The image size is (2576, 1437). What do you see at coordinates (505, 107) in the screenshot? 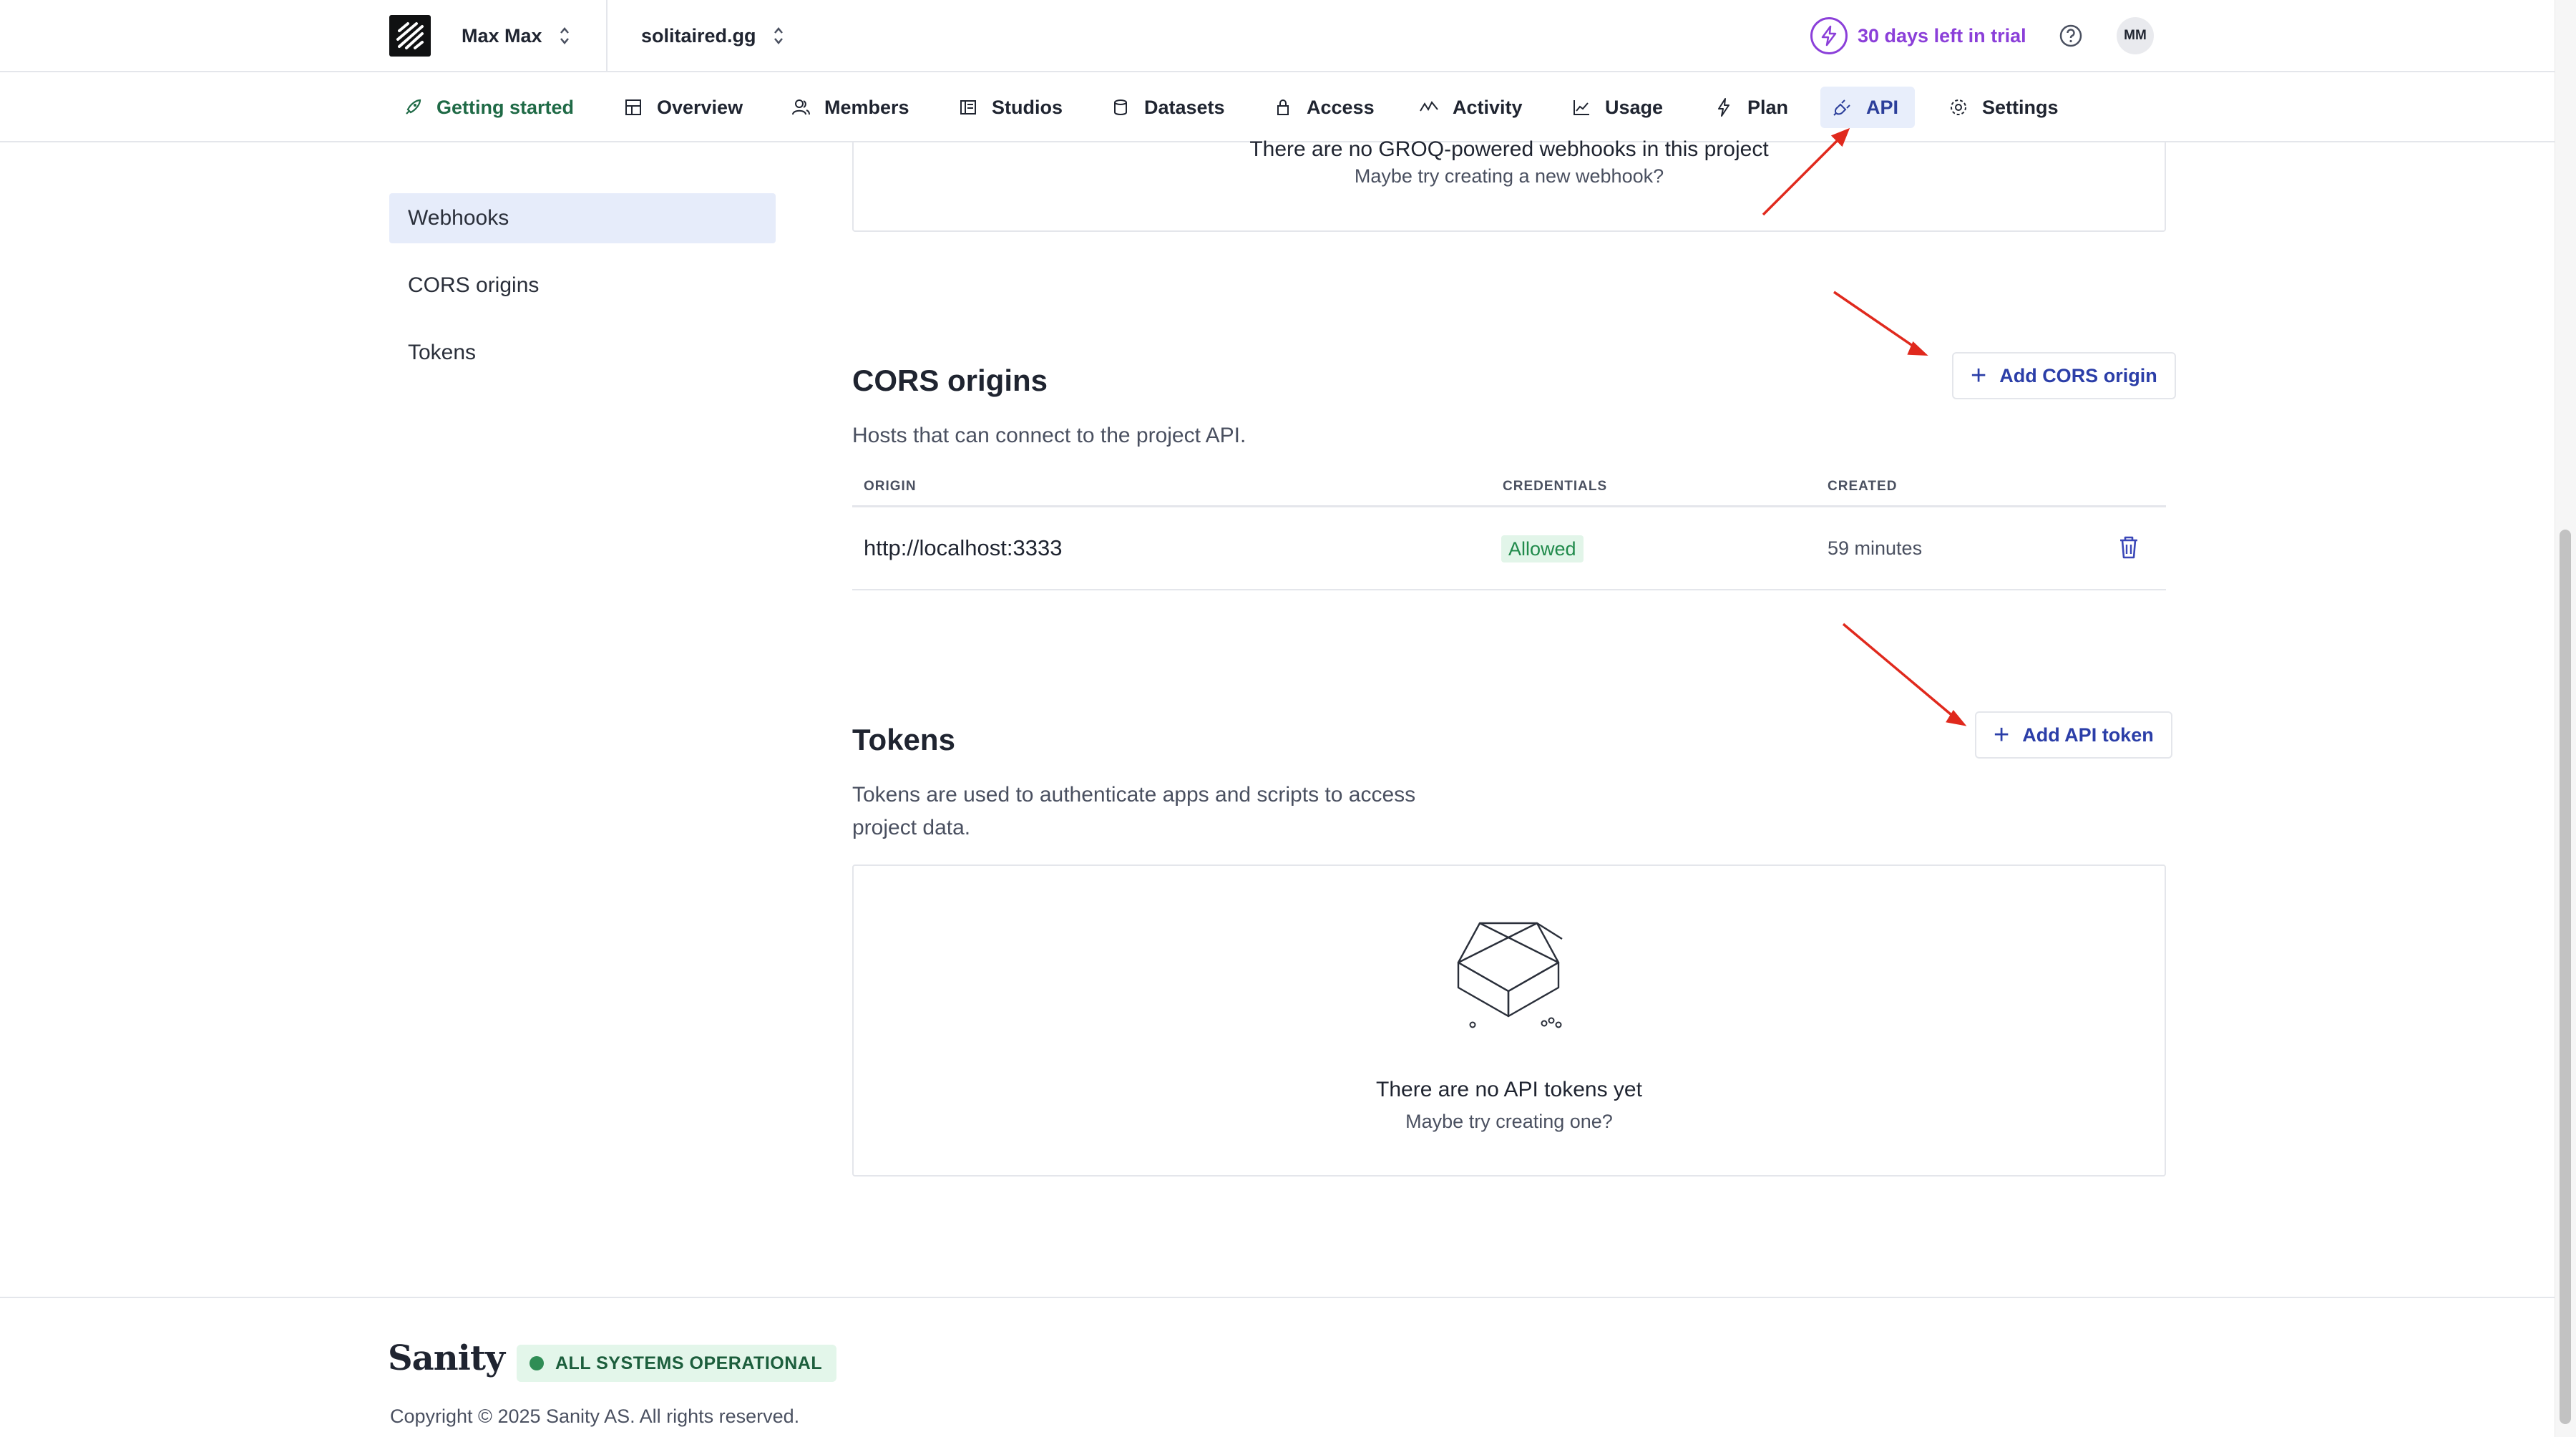
I see `tab-label: Getting started` at bounding box center [505, 107].